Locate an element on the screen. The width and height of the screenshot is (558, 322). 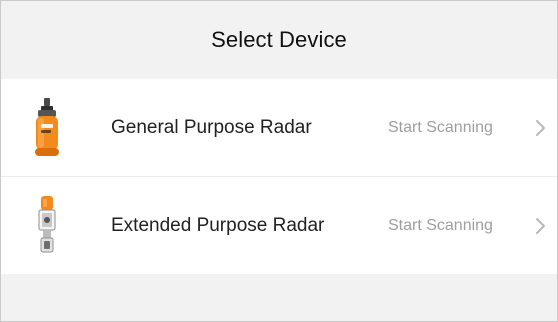
device-name: General Purpose Radar is located at coordinates (211, 127).